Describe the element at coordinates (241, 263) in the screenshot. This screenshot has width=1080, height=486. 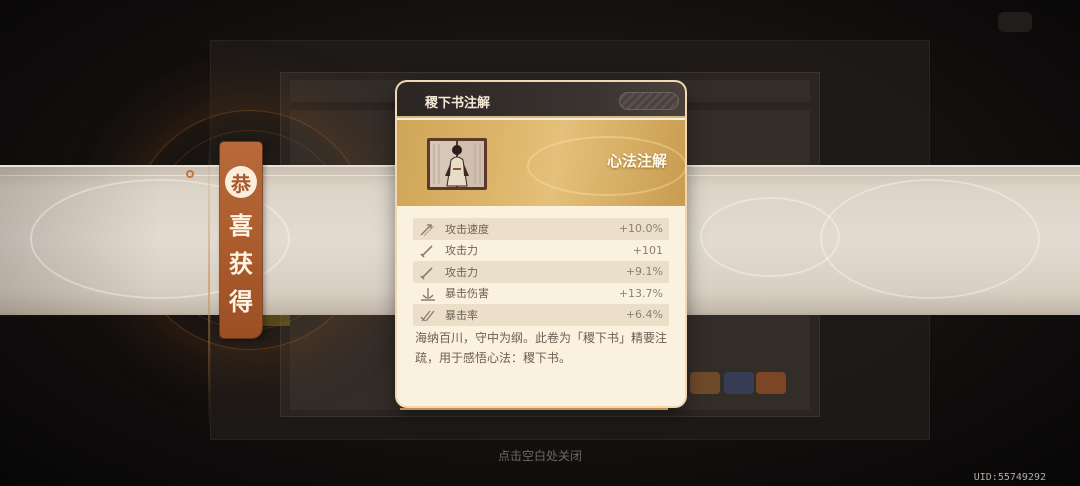
I see `ribbon-char: 获` at that location.